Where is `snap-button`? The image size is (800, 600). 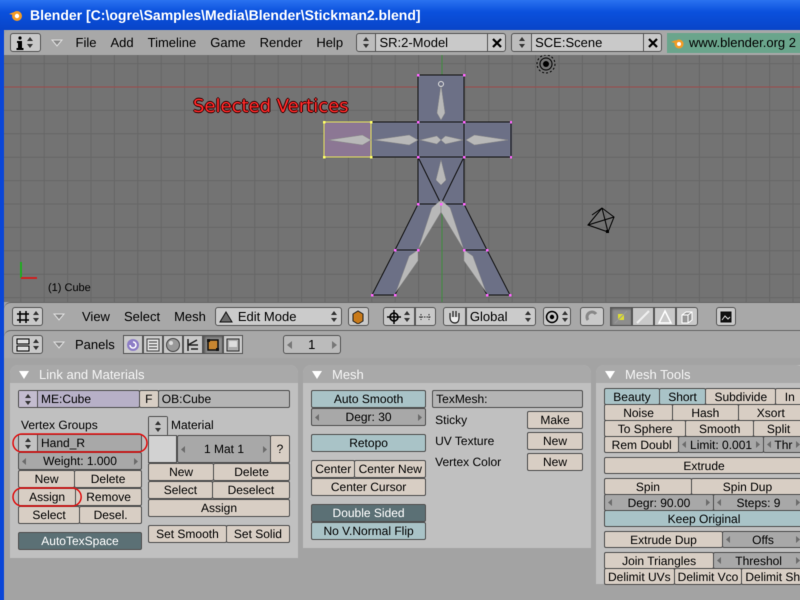
snap-button is located at coordinates (592, 316).